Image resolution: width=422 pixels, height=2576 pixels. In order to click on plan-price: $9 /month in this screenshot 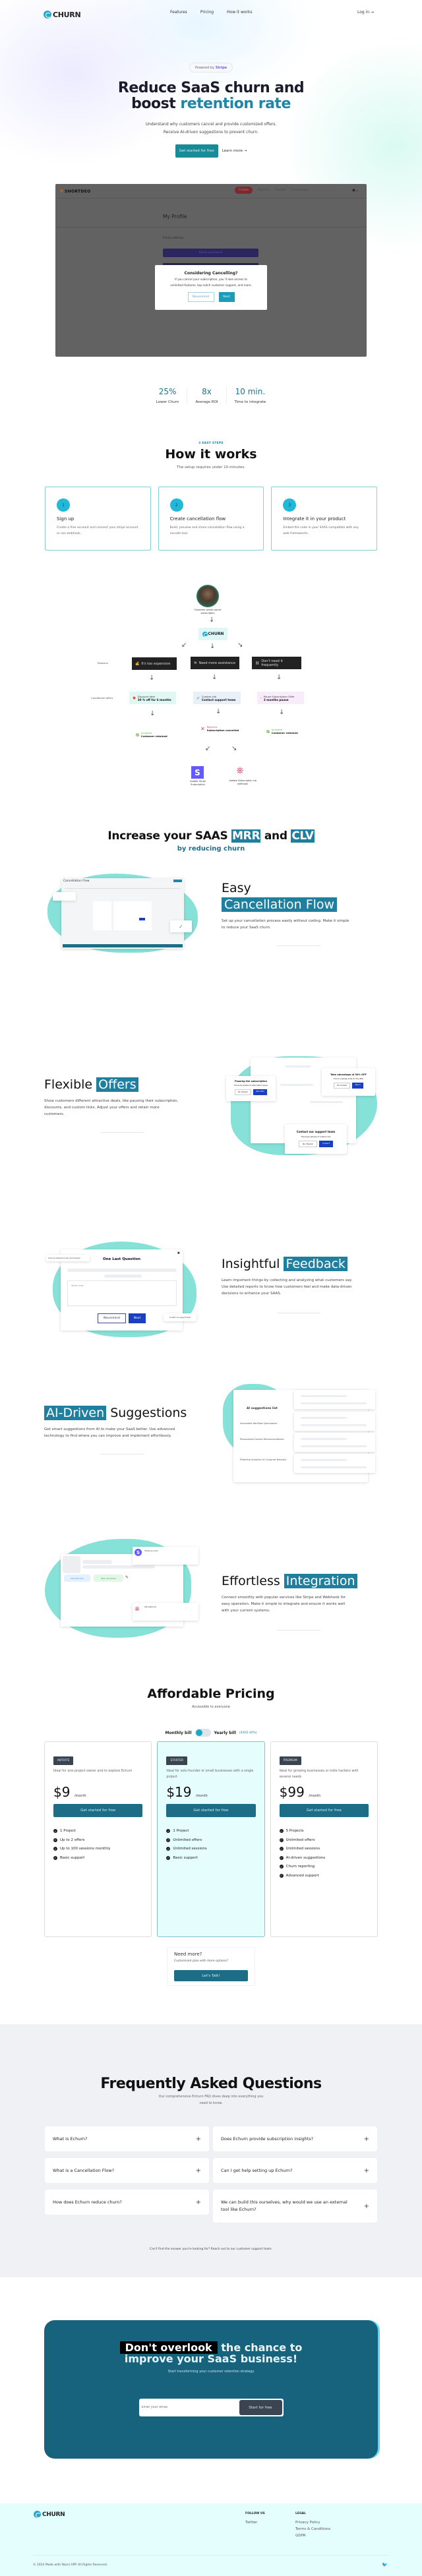, I will do `click(69, 1792)`.